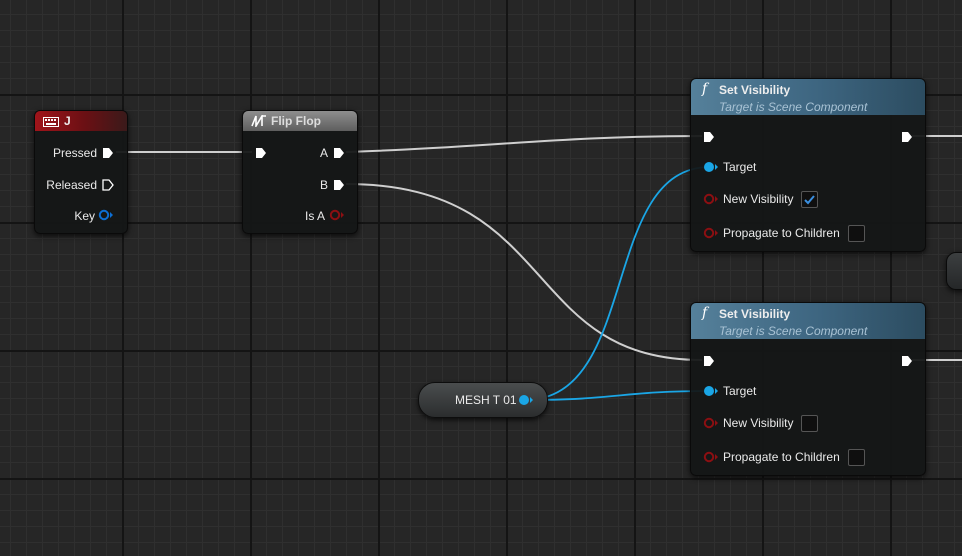  I want to click on is-a-bool-pin, so click(337, 215).